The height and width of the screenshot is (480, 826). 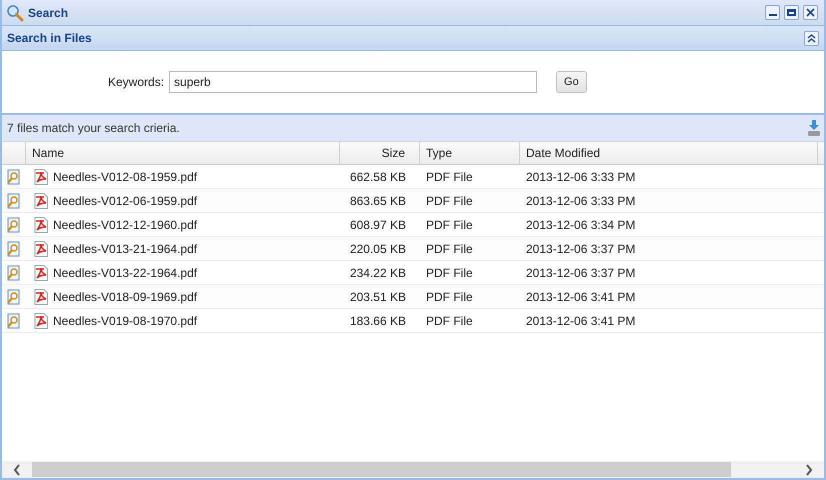 What do you see at coordinates (809, 470) in the screenshot?
I see `scroll-right-icon` at bounding box center [809, 470].